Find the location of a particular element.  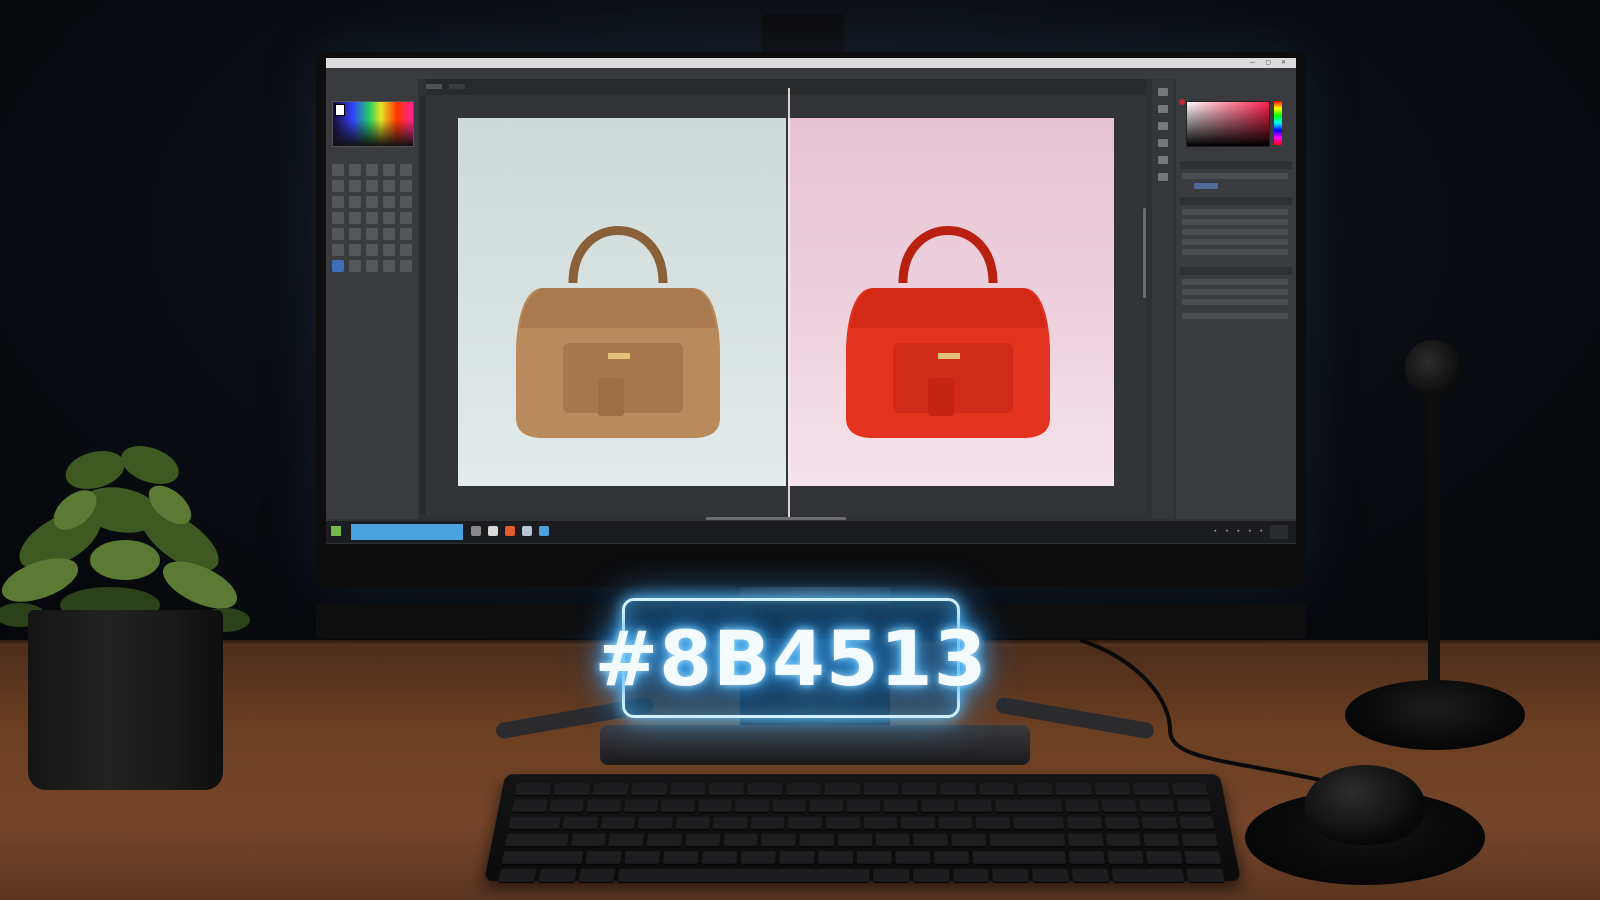

eyedropper-tool-icon is located at coordinates (338, 186).